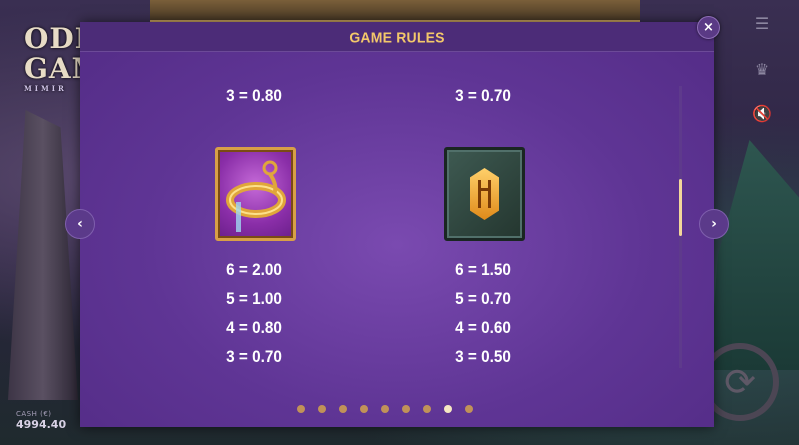 The image size is (799, 445). What do you see at coordinates (254, 356) in the screenshot?
I see `left-payout-3: 3 = 0.70` at bounding box center [254, 356].